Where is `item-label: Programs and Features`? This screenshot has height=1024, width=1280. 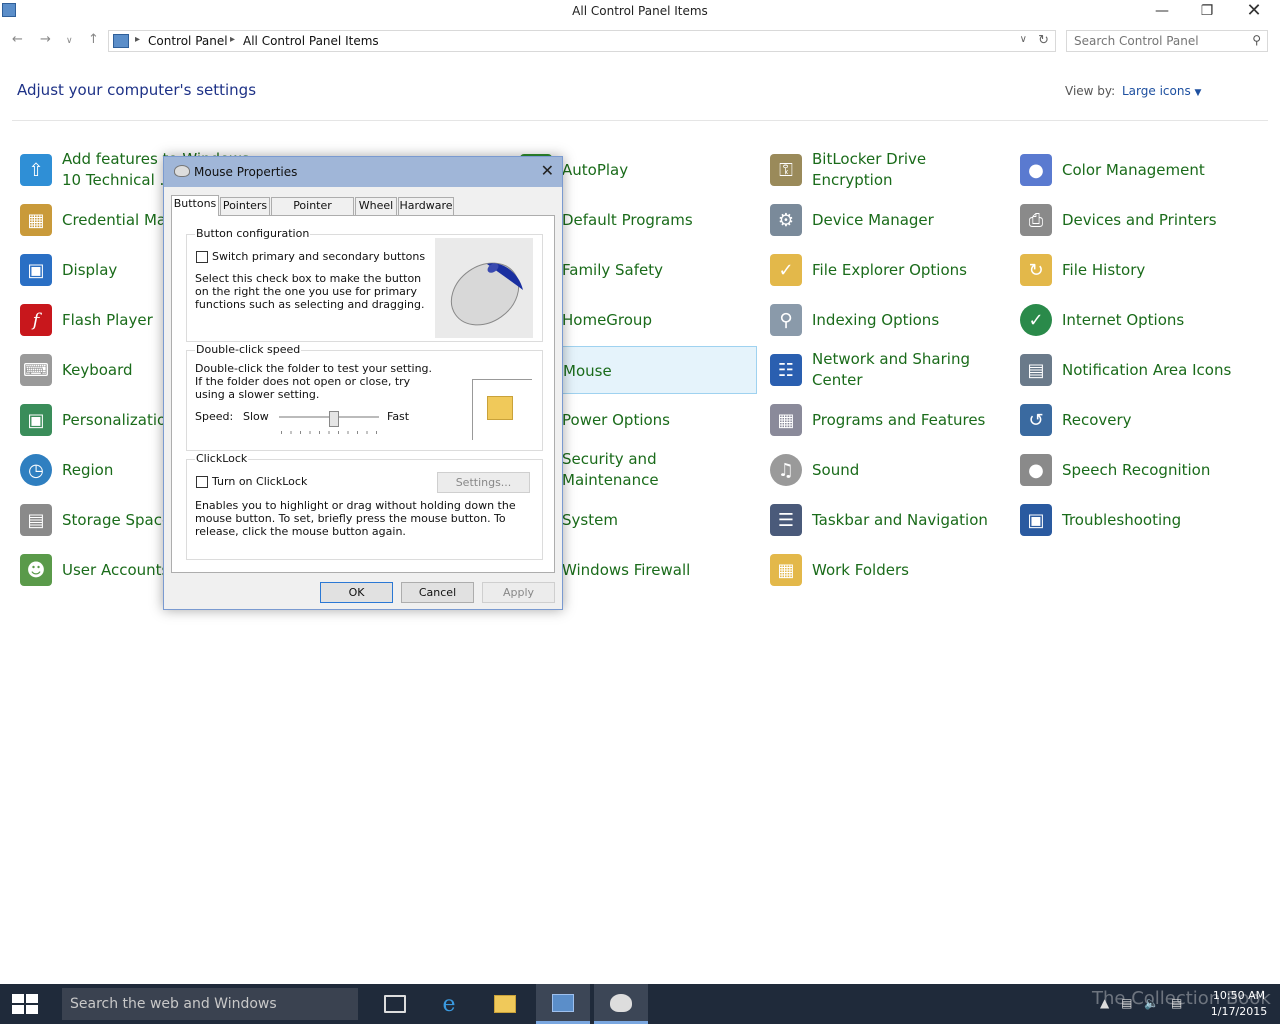 item-label: Programs and Features is located at coordinates (899, 419).